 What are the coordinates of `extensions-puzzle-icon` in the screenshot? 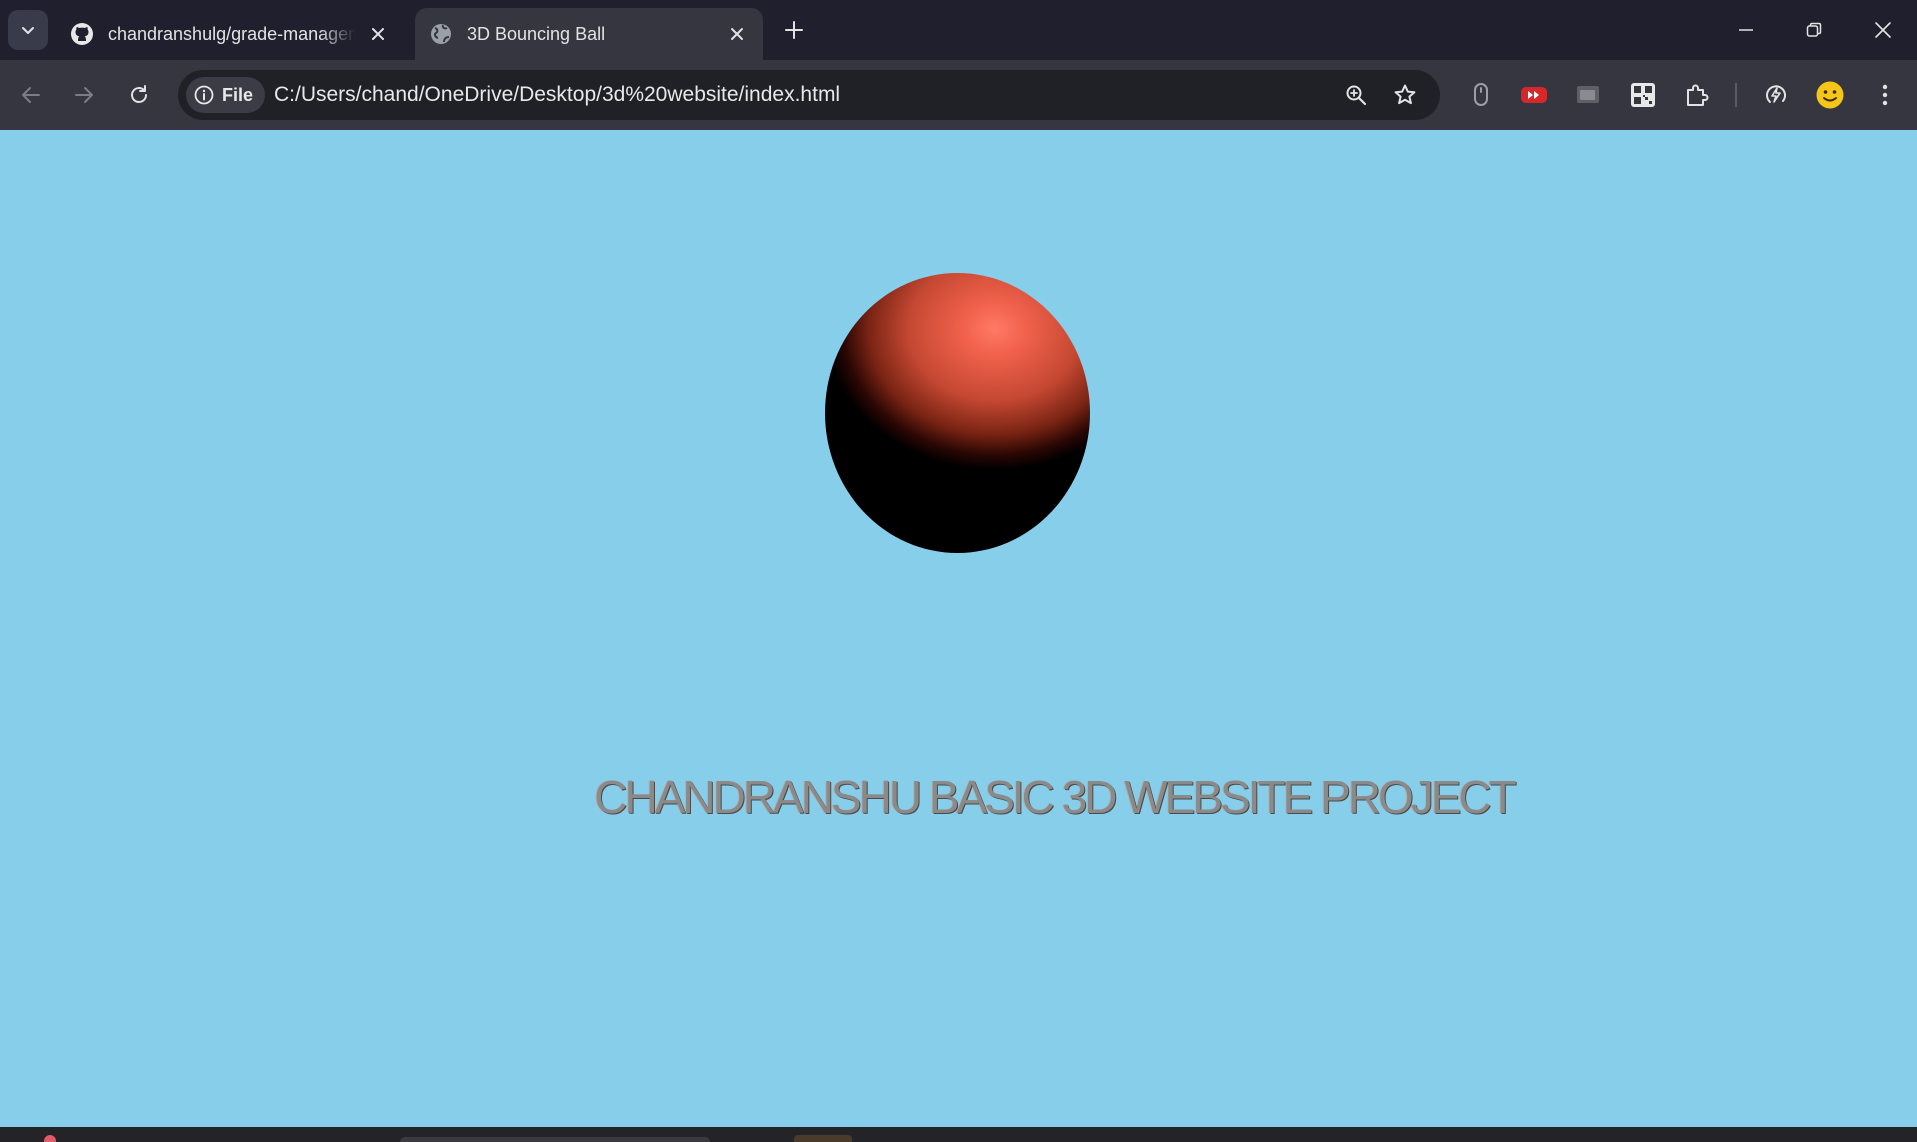 It's located at (1698, 95).